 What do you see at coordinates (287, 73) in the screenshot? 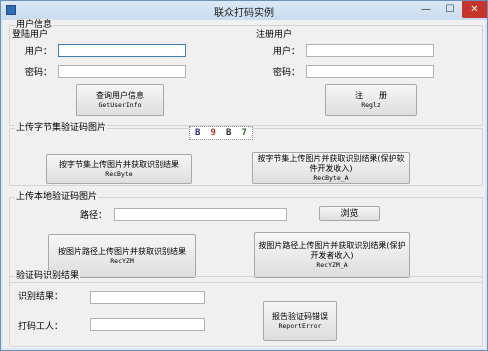
I see `register-password-label: 密码：` at bounding box center [287, 73].